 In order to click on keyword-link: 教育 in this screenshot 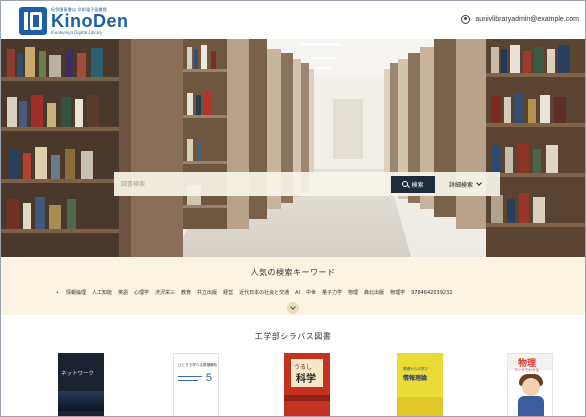, I will do `click(186, 292)`.